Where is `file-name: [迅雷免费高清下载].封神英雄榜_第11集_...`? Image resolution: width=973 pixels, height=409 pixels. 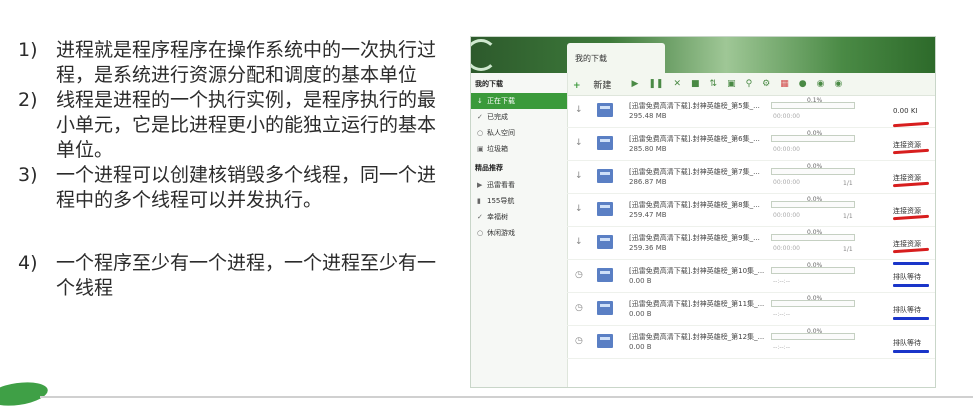
file-name: [迅雷免费高清下载].封神英雄榜_第11集_... is located at coordinates (697, 304).